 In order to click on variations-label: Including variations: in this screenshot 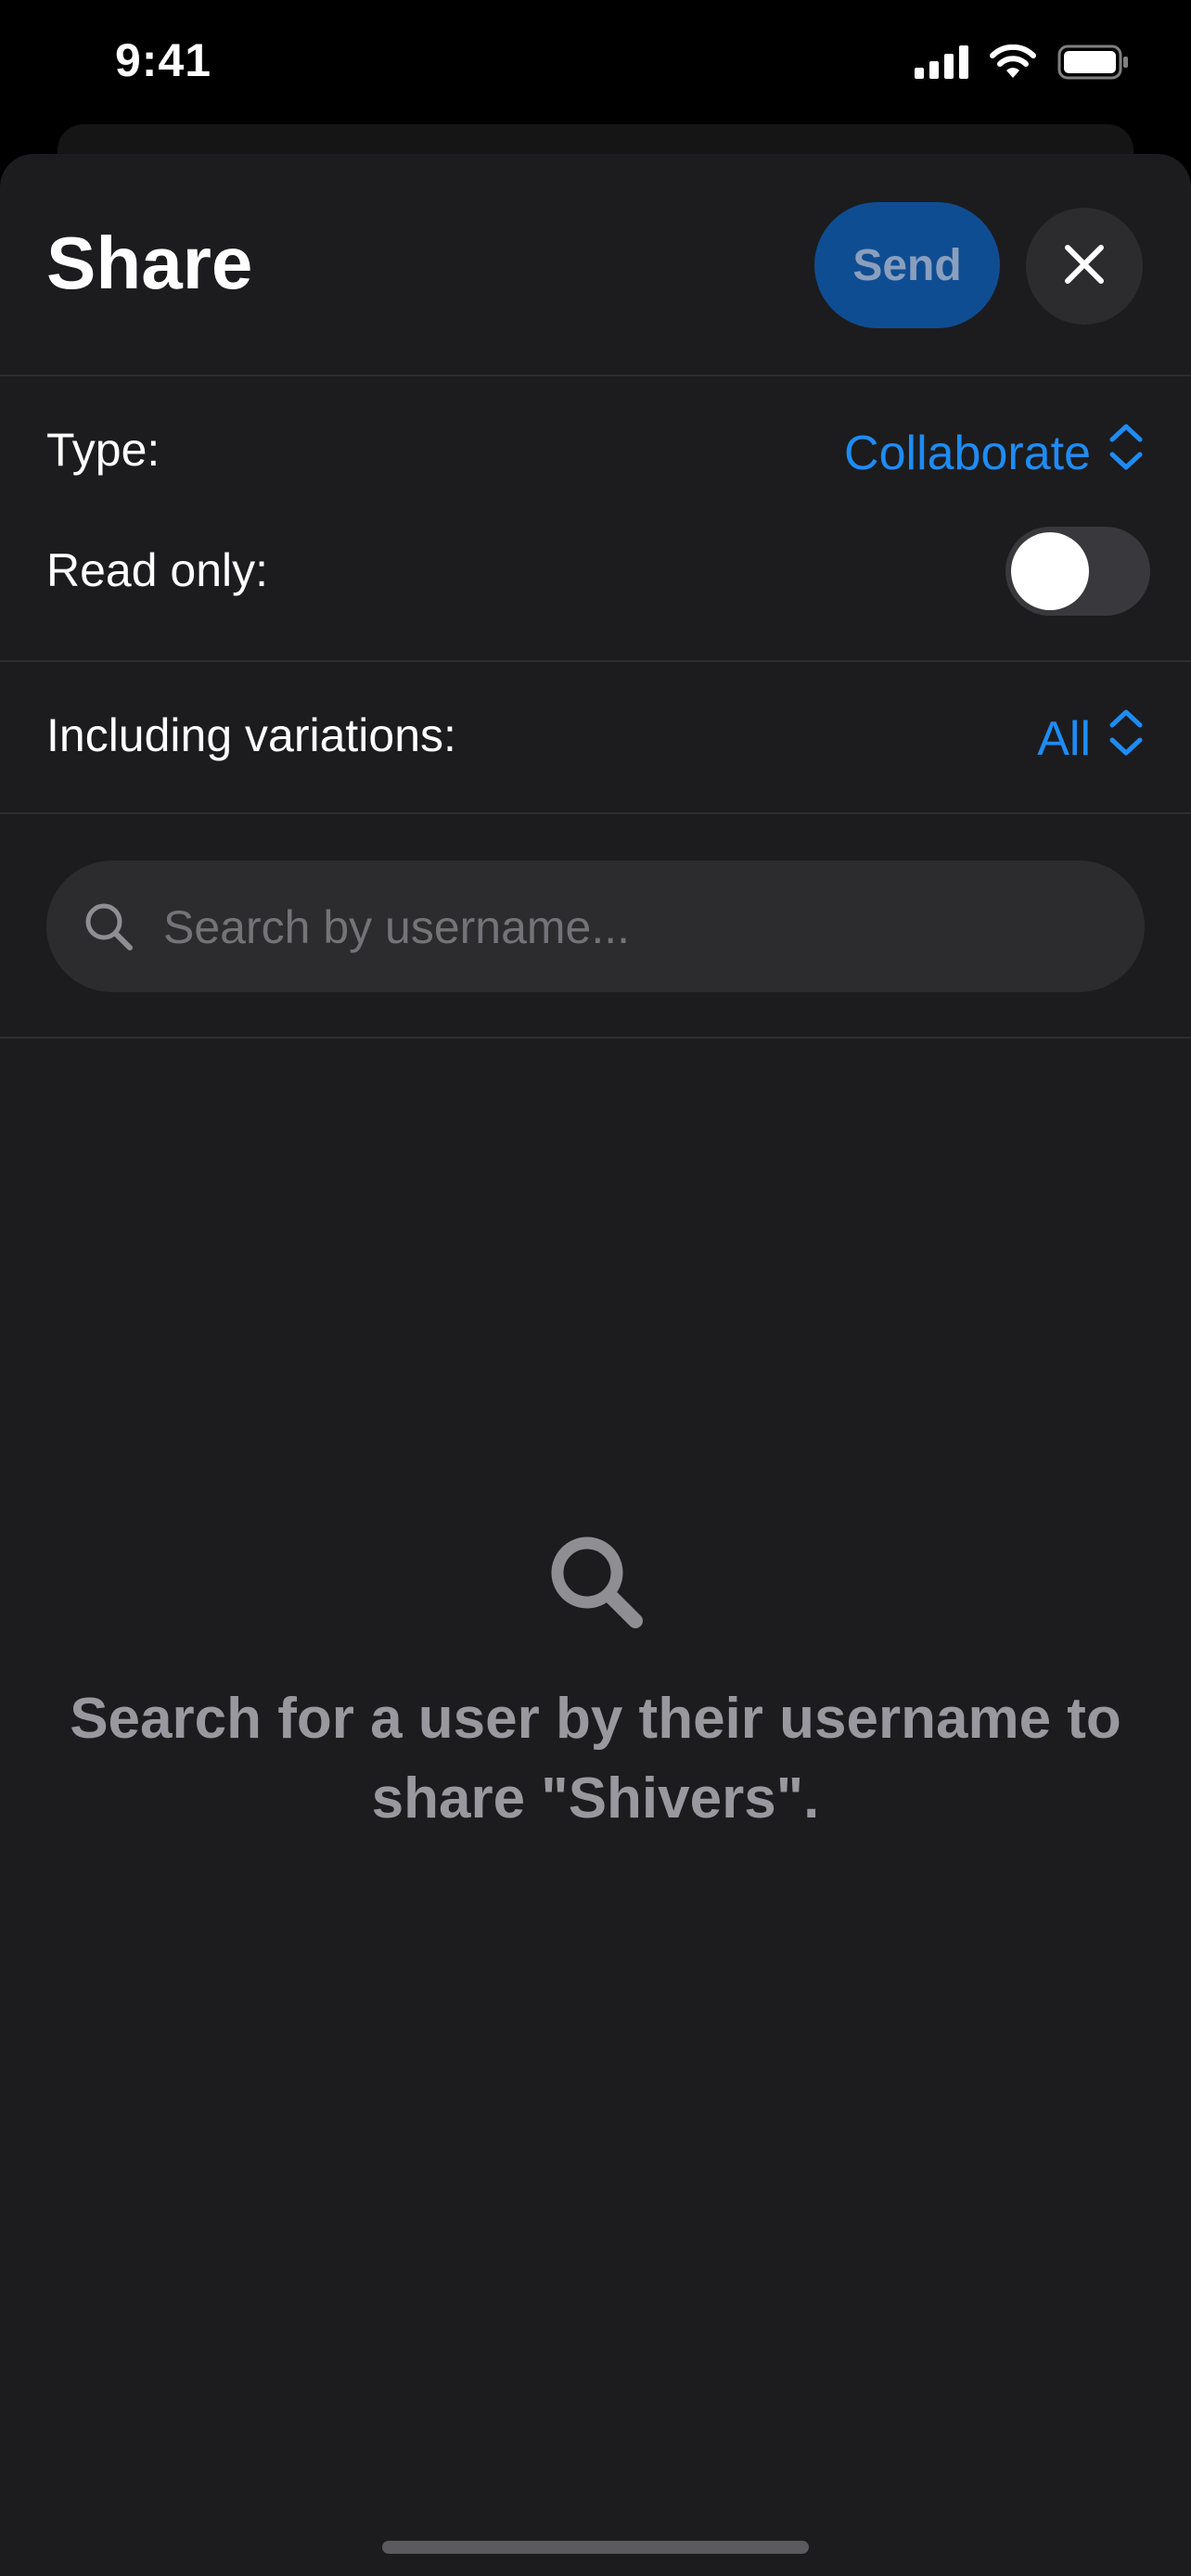, I will do `click(251, 735)`.